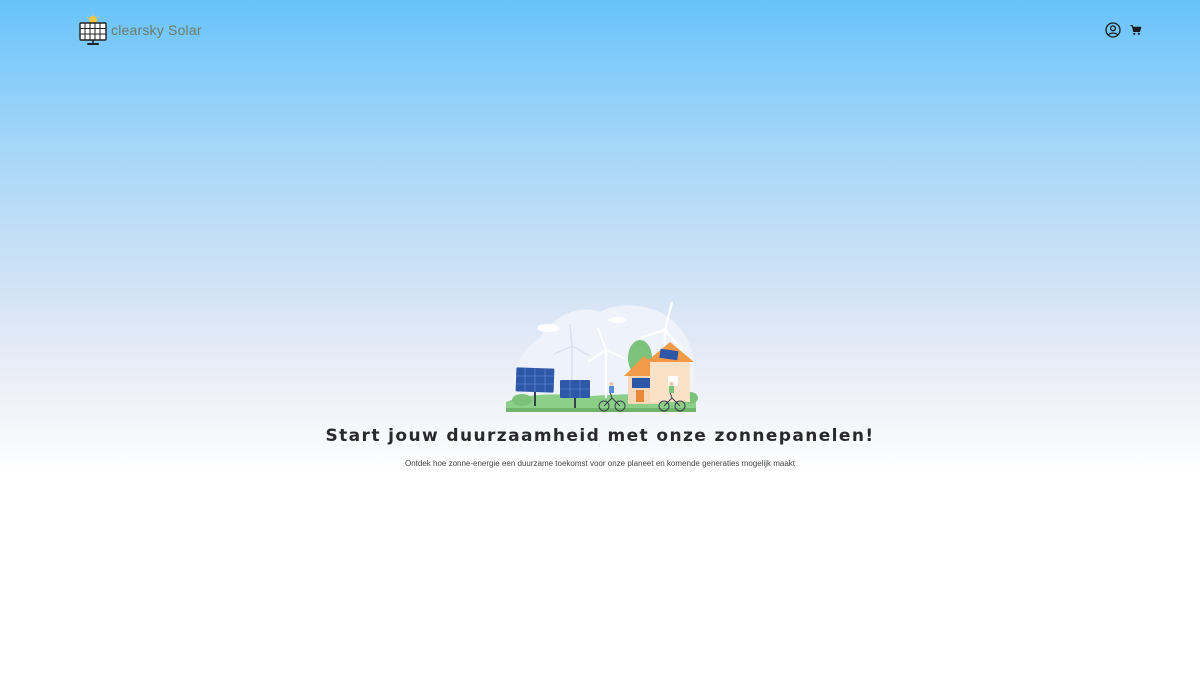  I want to click on brand-name: clearsky Solar, so click(156, 30).